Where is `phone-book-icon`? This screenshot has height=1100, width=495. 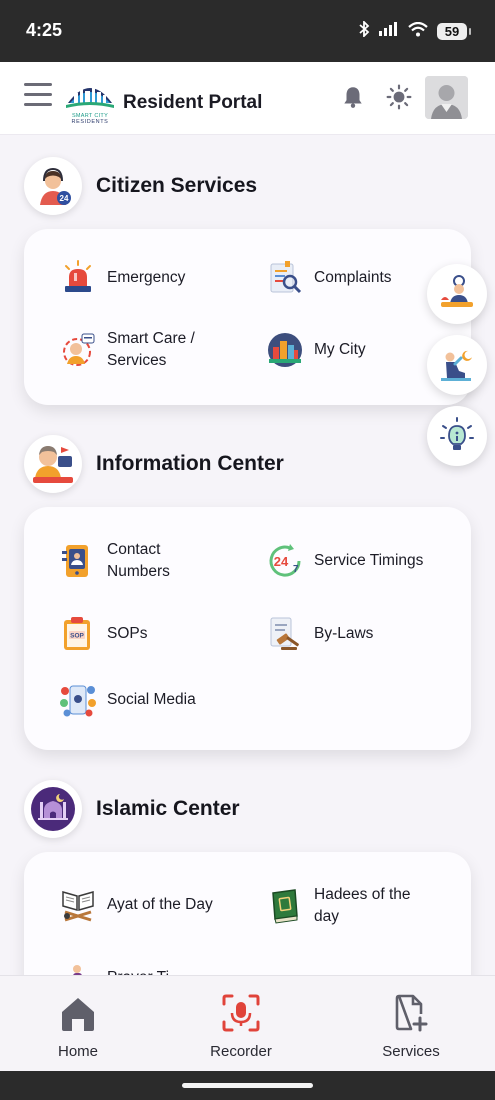
phone-book-icon is located at coordinates (78, 561).